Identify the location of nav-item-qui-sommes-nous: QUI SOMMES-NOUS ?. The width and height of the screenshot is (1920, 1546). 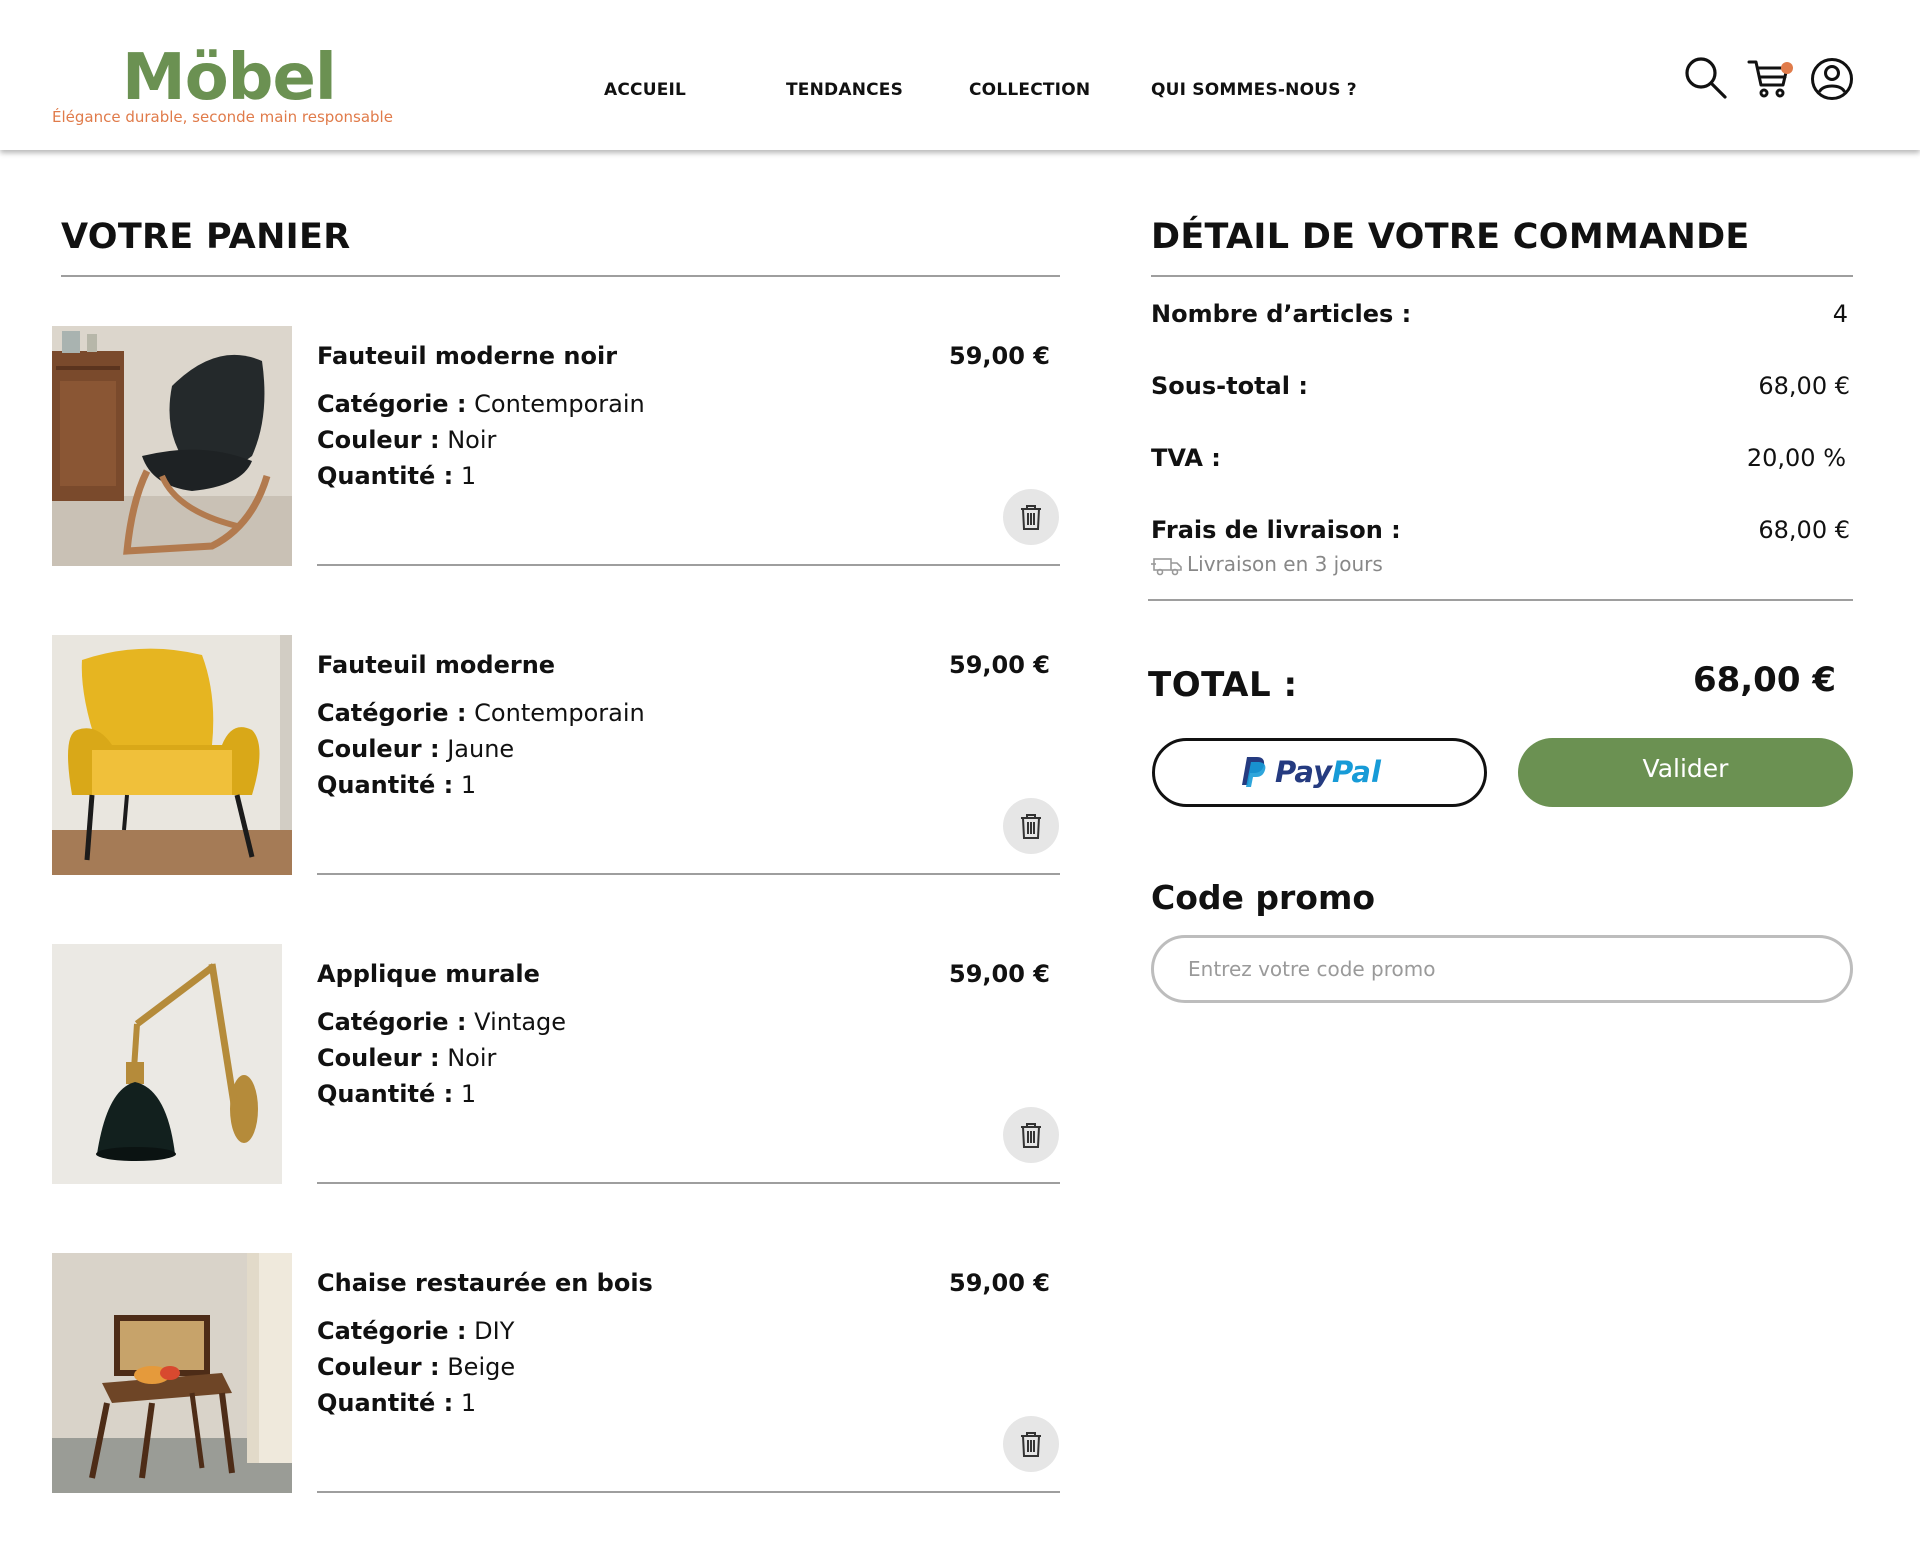
(1254, 90).